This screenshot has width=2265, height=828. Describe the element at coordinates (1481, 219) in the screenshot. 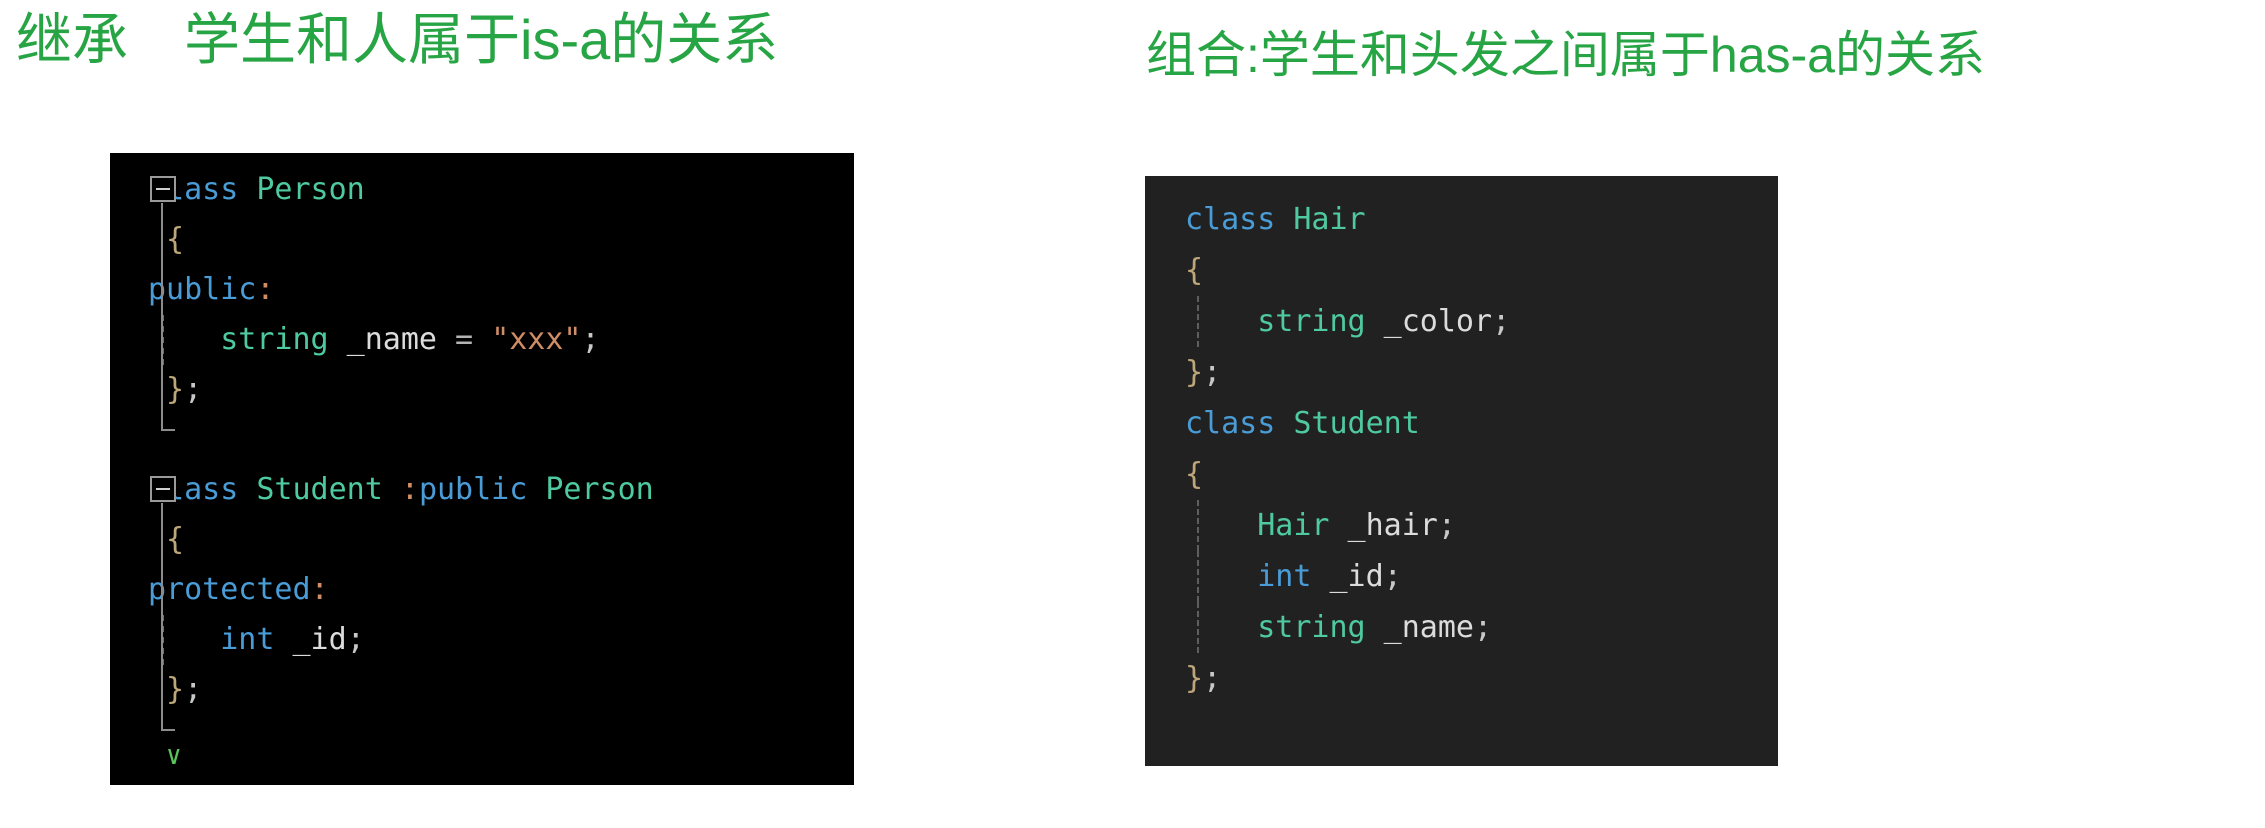

I see `code-line: class Hair` at that location.